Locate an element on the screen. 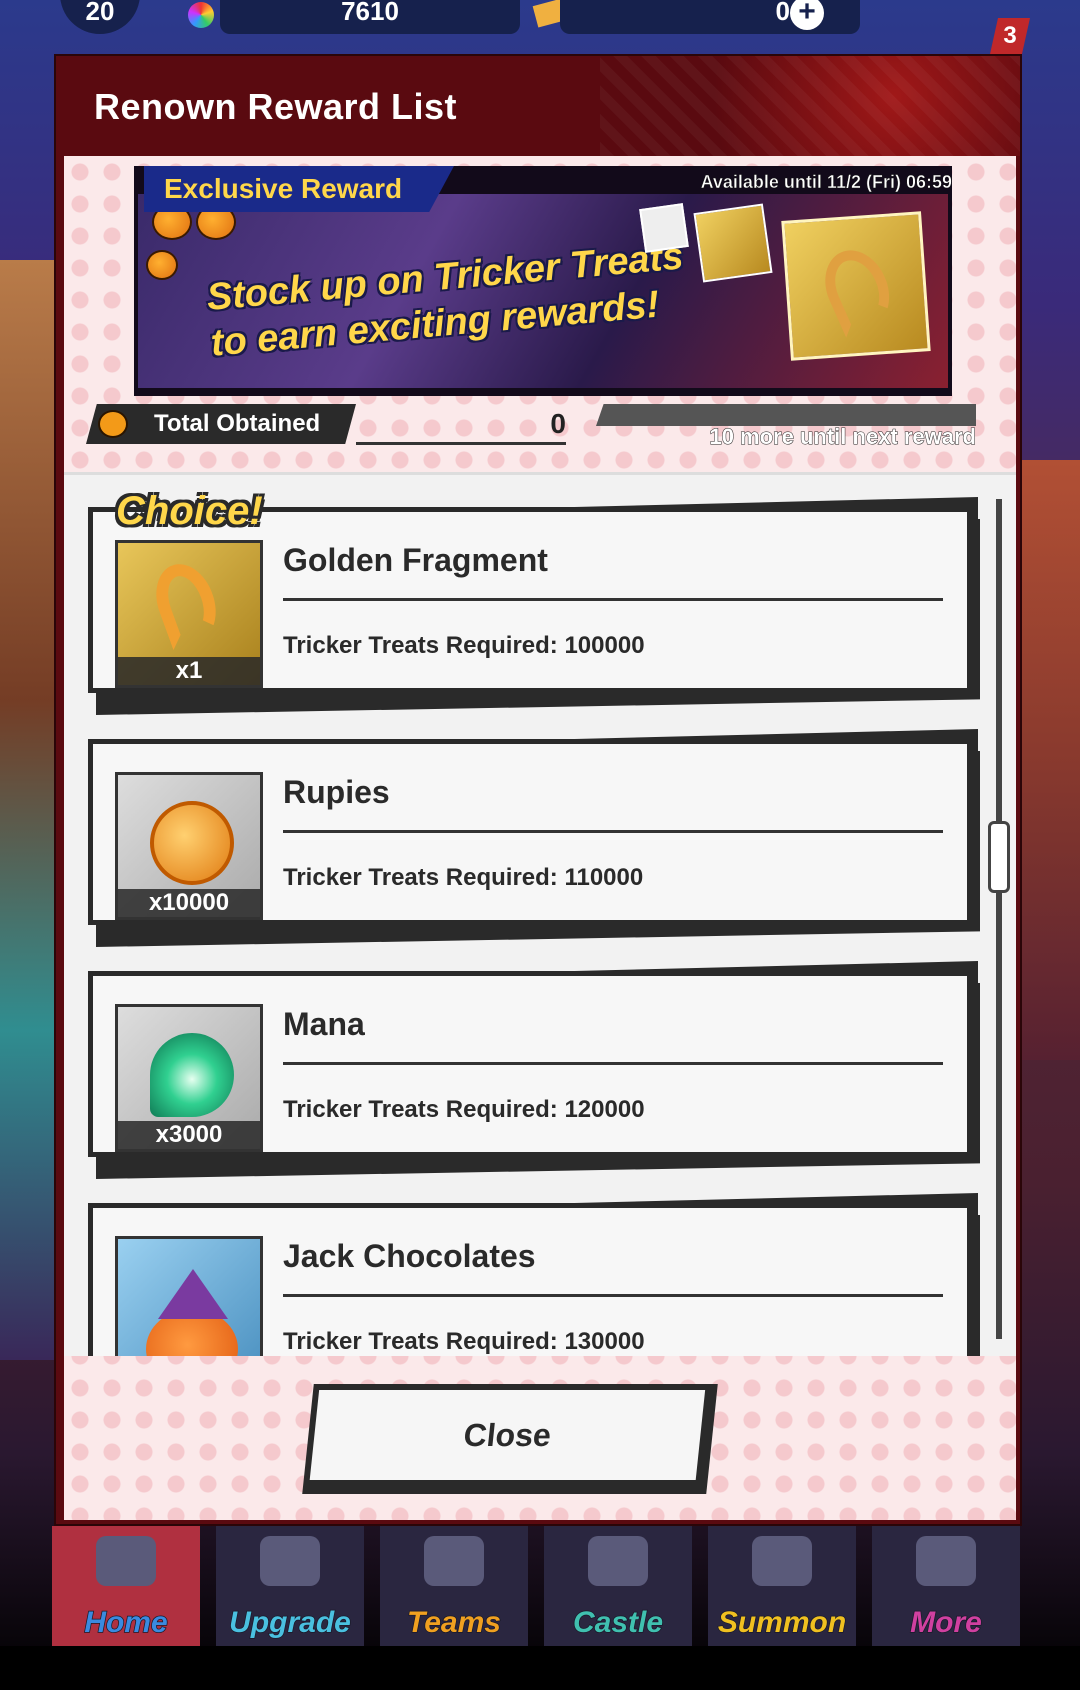 The image size is (1080, 1690). next-reward-progress-bar is located at coordinates (786, 415).